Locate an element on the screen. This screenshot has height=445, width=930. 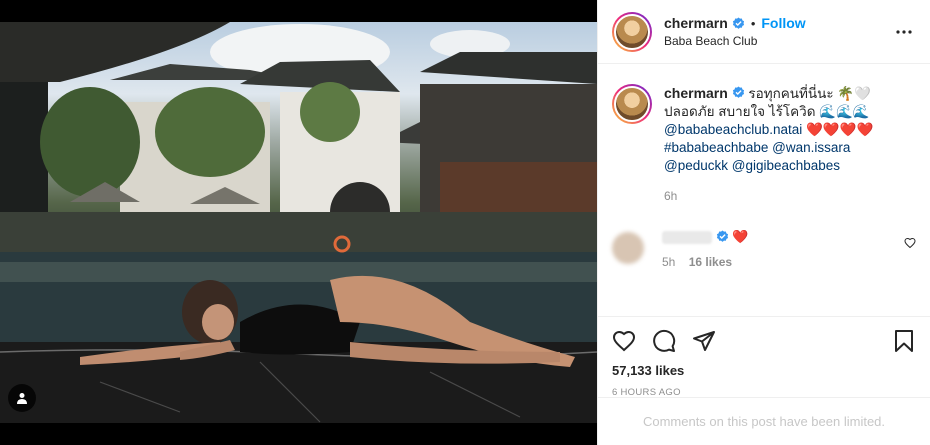
caption-username: chermarn is located at coordinates (696, 93).